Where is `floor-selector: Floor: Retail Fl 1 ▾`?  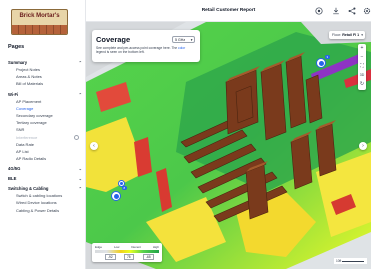
floor-selector: Floor: Retail Fl 1 ▾ is located at coordinates (347, 35).